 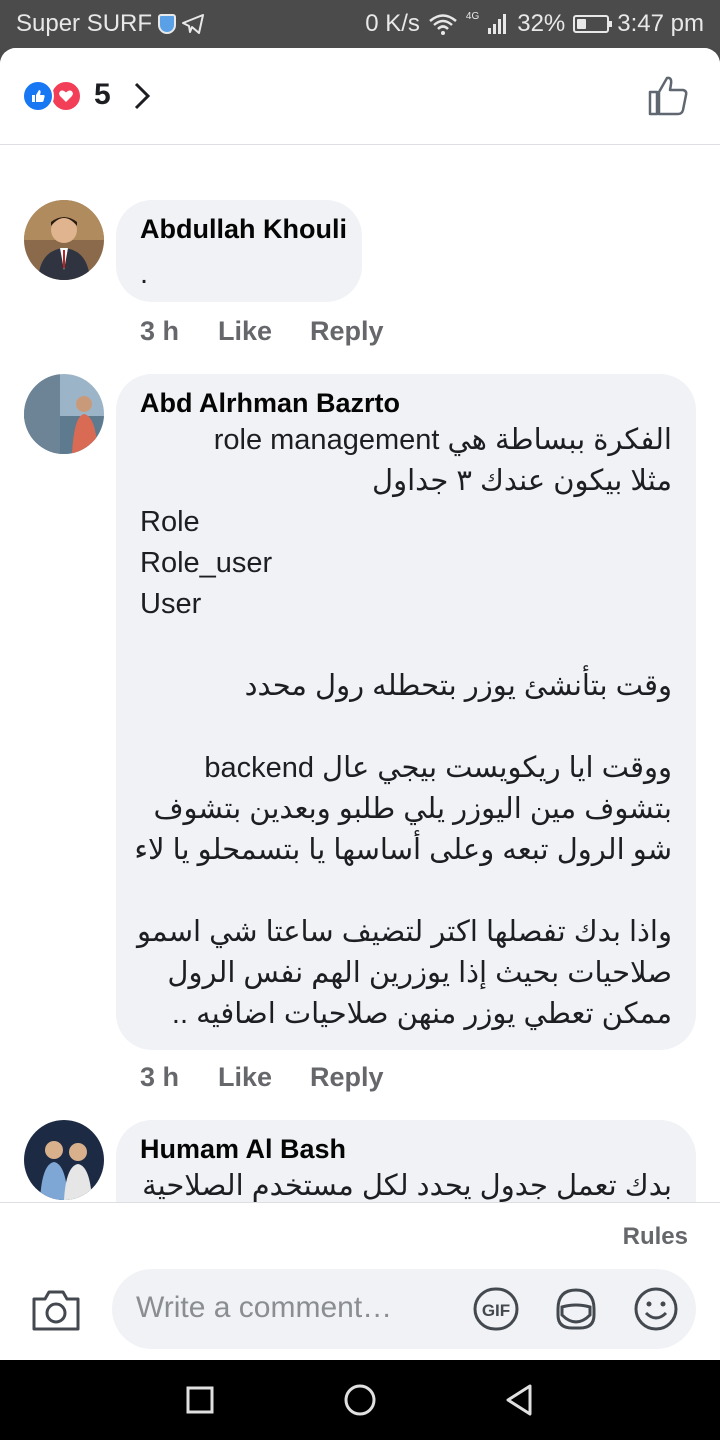 I want to click on clock: 3:47 pm, so click(x=660, y=23).